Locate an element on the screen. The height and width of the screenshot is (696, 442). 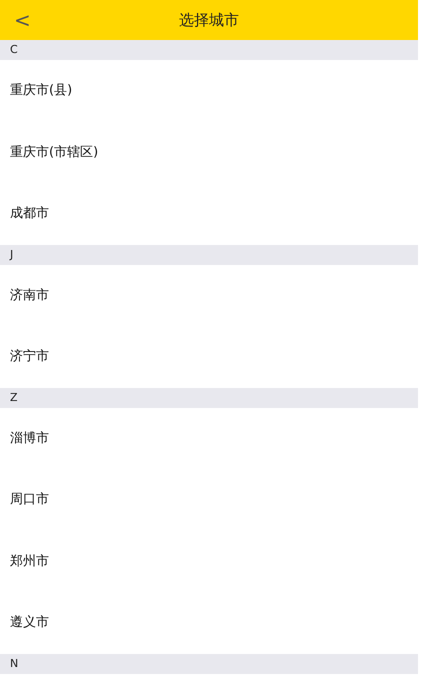
section-header: Z is located at coordinates (209, 398).